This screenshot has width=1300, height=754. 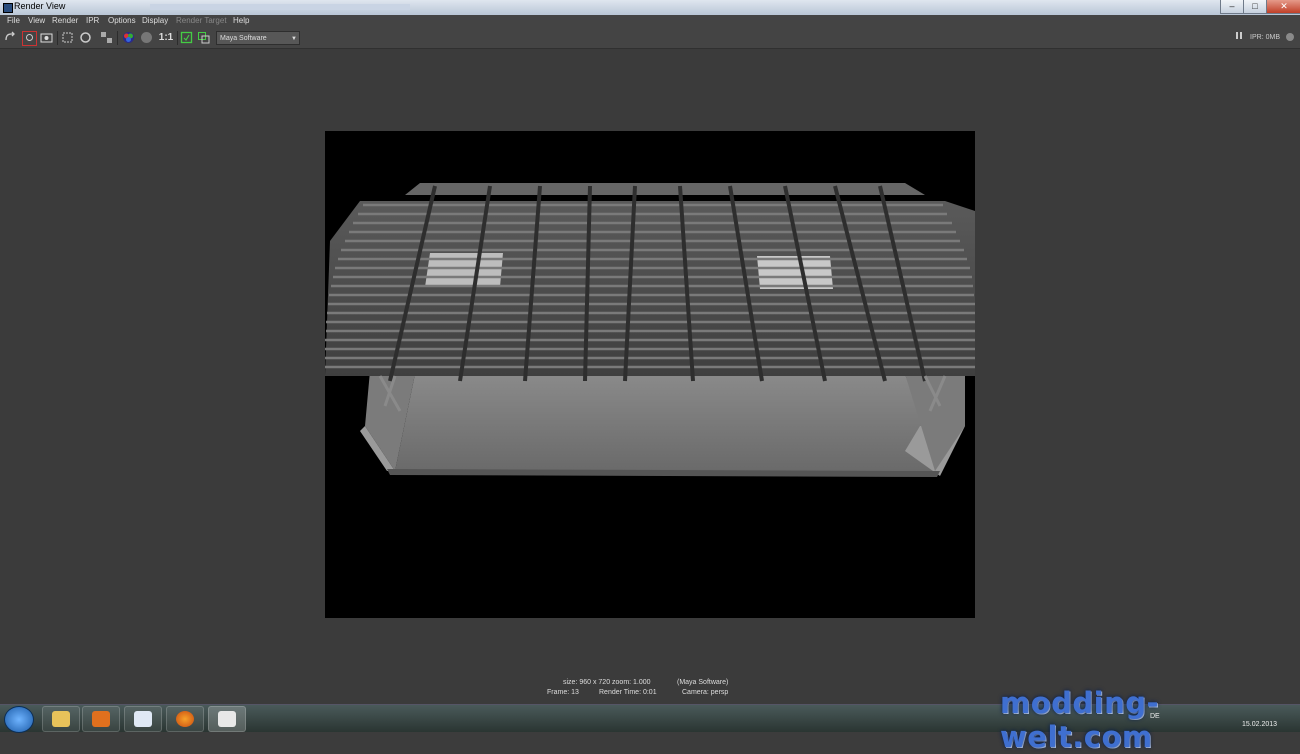 What do you see at coordinates (143, 719) in the screenshot?
I see `image-editor-icon` at bounding box center [143, 719].